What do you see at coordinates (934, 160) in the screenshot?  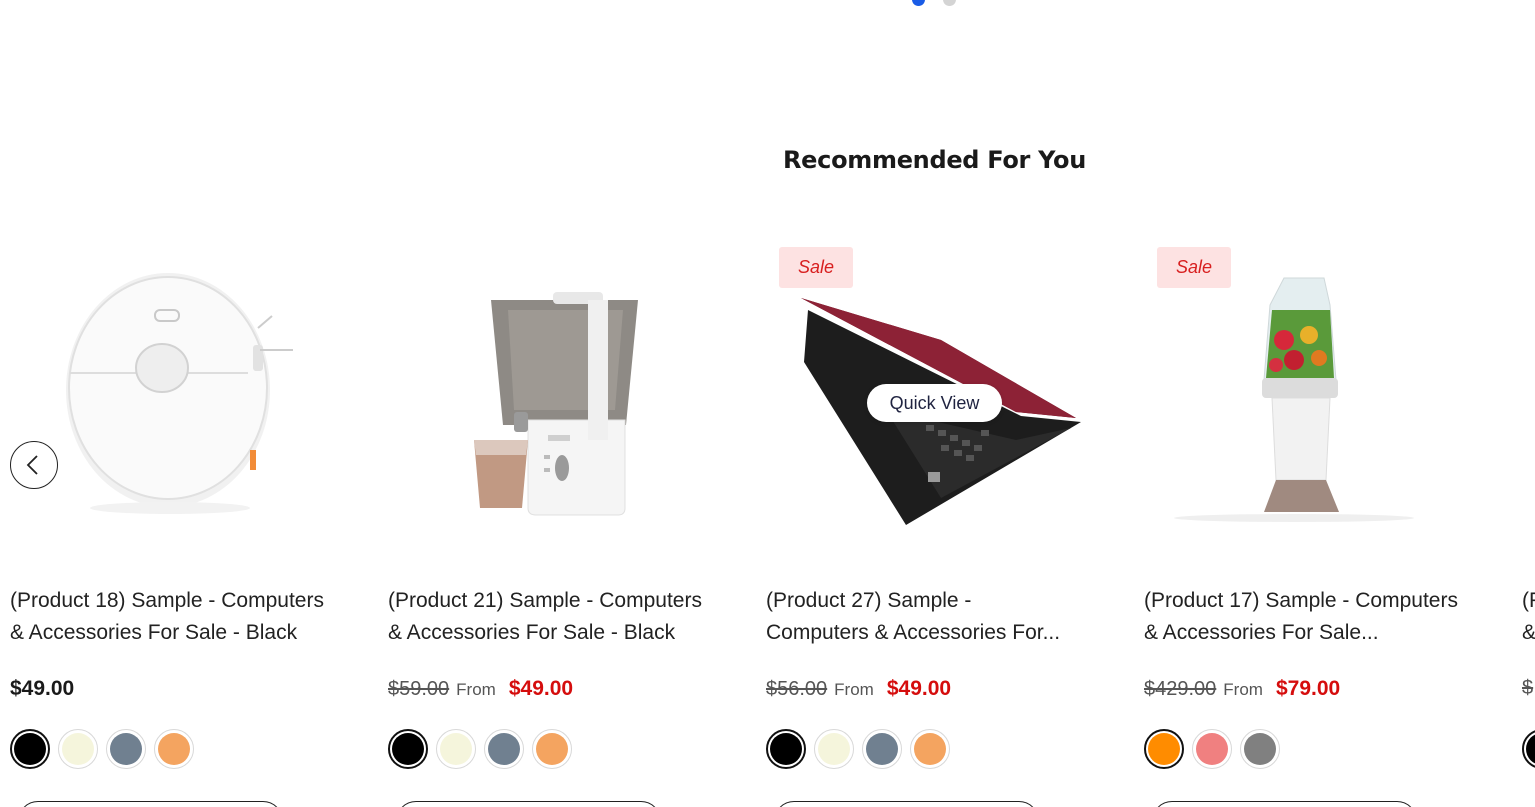 I see `section-title: Recommended For You` at bounding box center [934, 160].